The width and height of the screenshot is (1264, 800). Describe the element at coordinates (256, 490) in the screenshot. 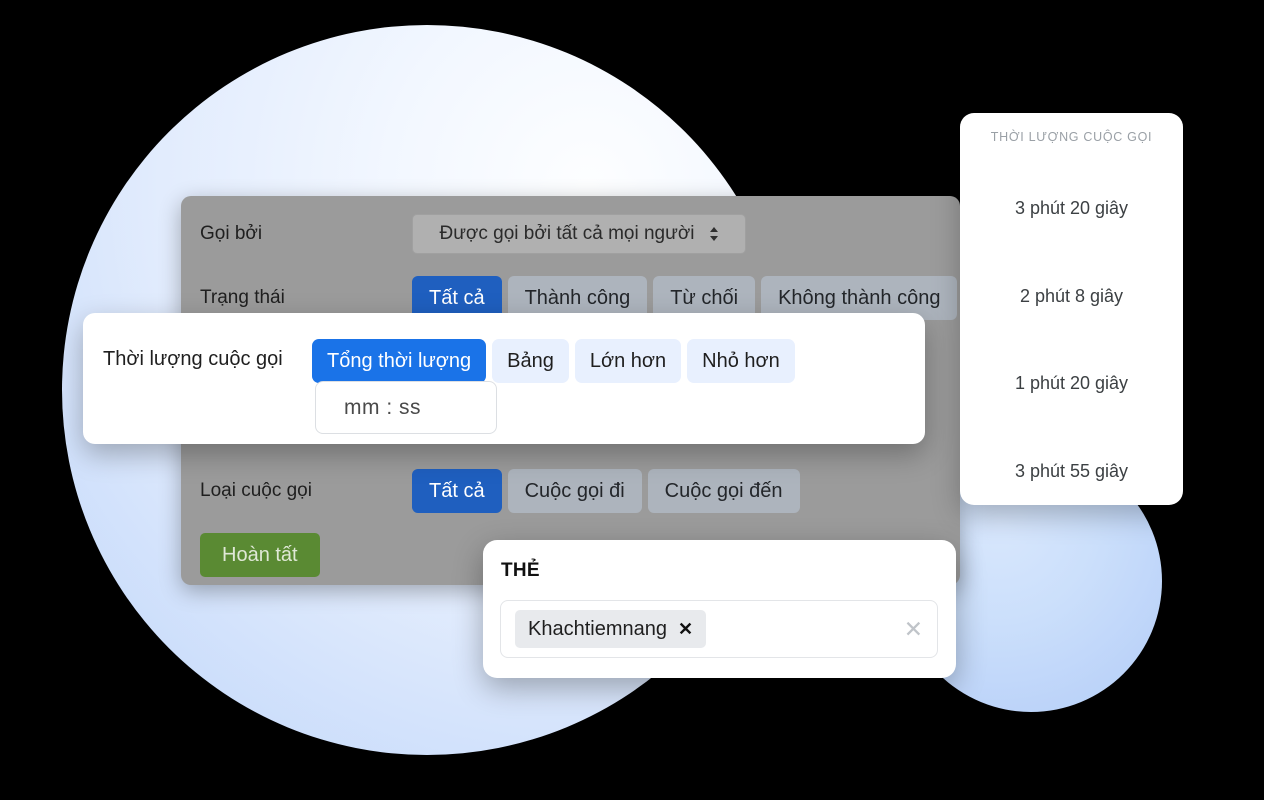

I see `call-type-label: Loại cuộc gọi` at that location.